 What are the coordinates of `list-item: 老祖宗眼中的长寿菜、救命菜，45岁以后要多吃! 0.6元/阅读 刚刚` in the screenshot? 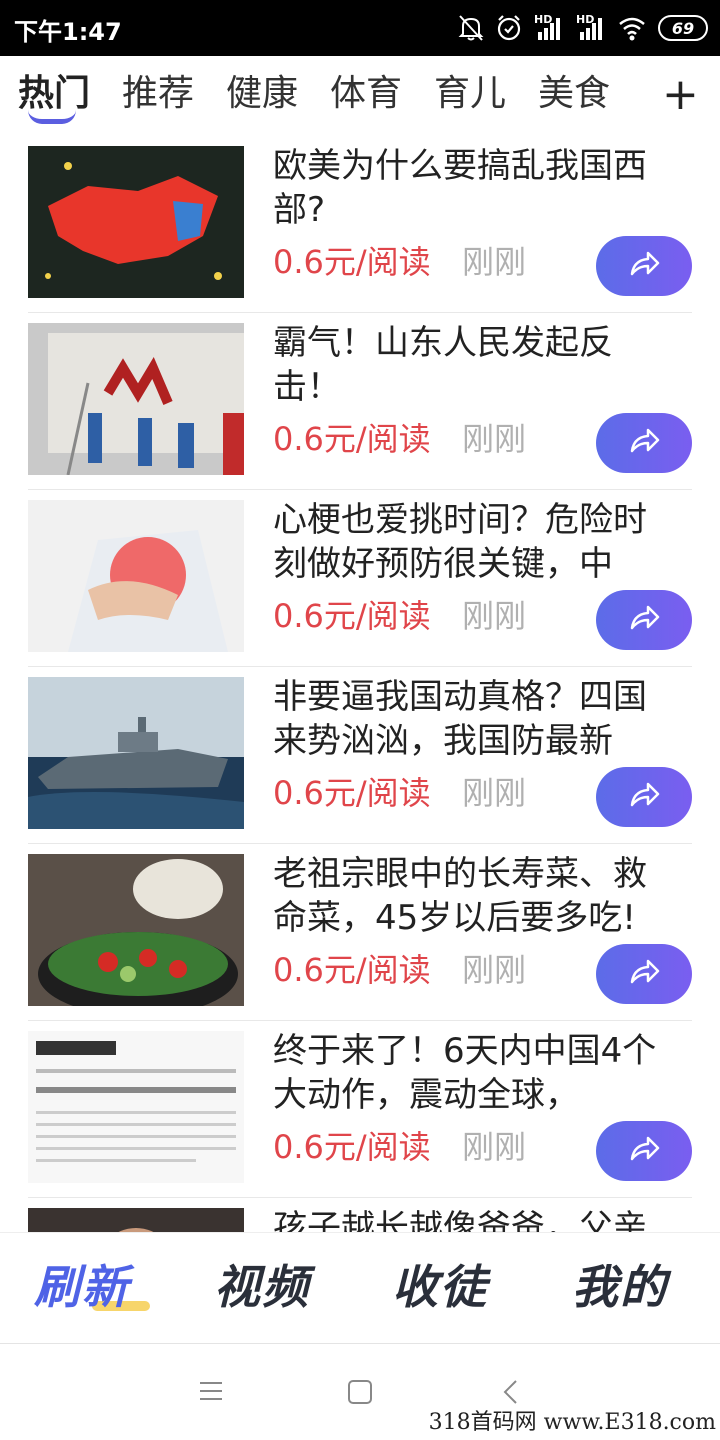 It's located at (360, 932).